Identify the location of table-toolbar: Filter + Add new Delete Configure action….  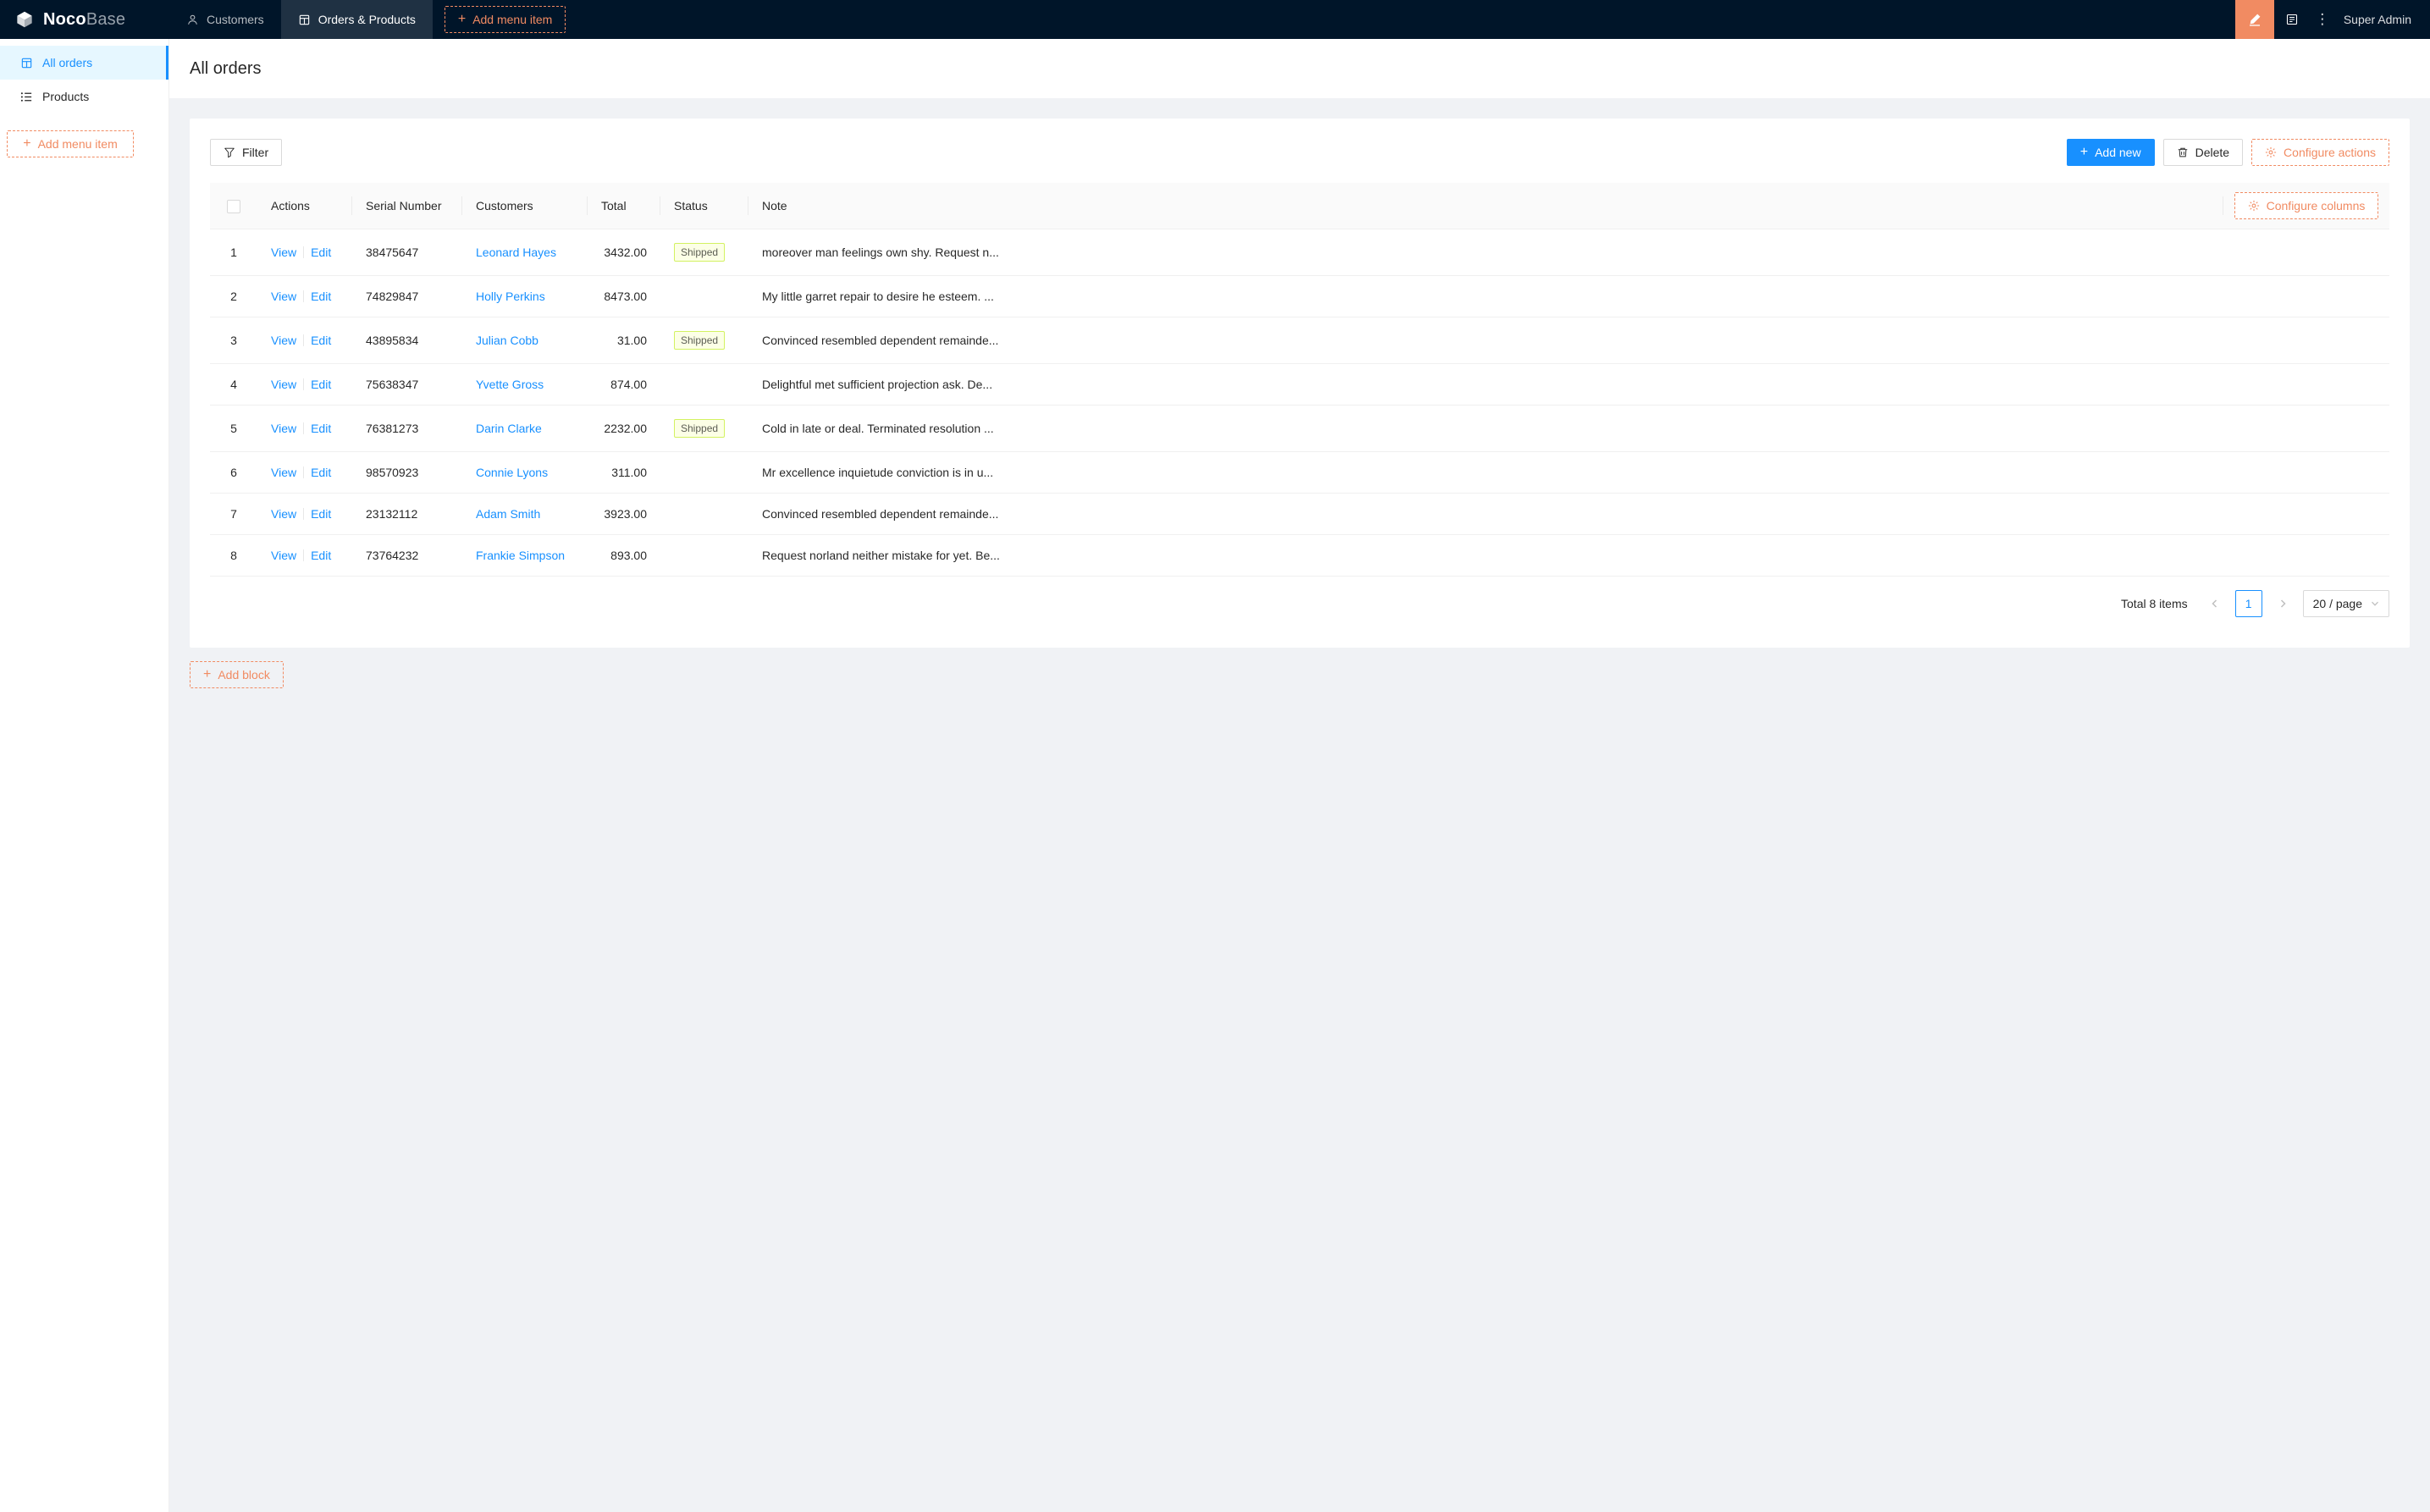
(1299, 152).